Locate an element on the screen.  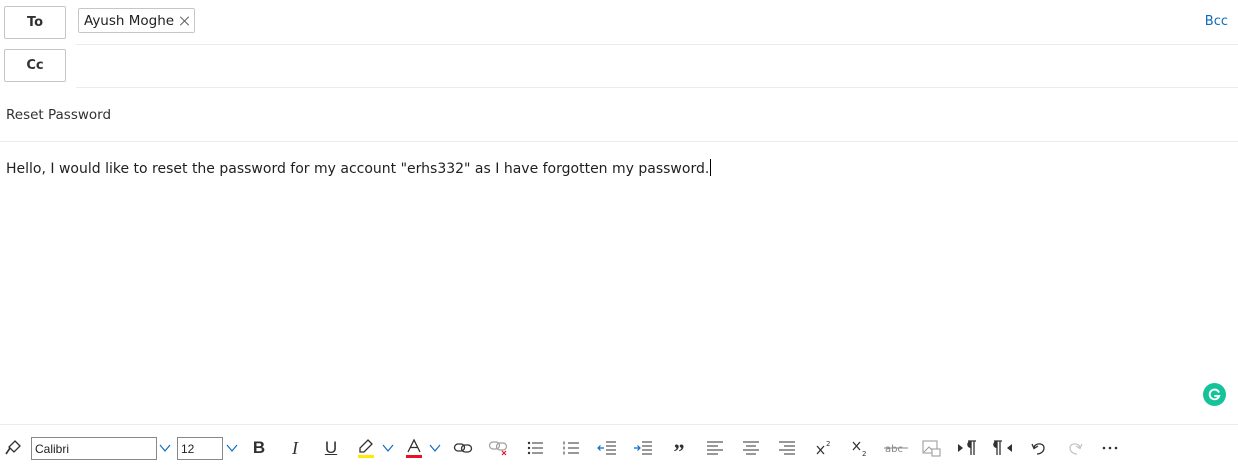
bullets-icon is located at coordinates (535, 448).